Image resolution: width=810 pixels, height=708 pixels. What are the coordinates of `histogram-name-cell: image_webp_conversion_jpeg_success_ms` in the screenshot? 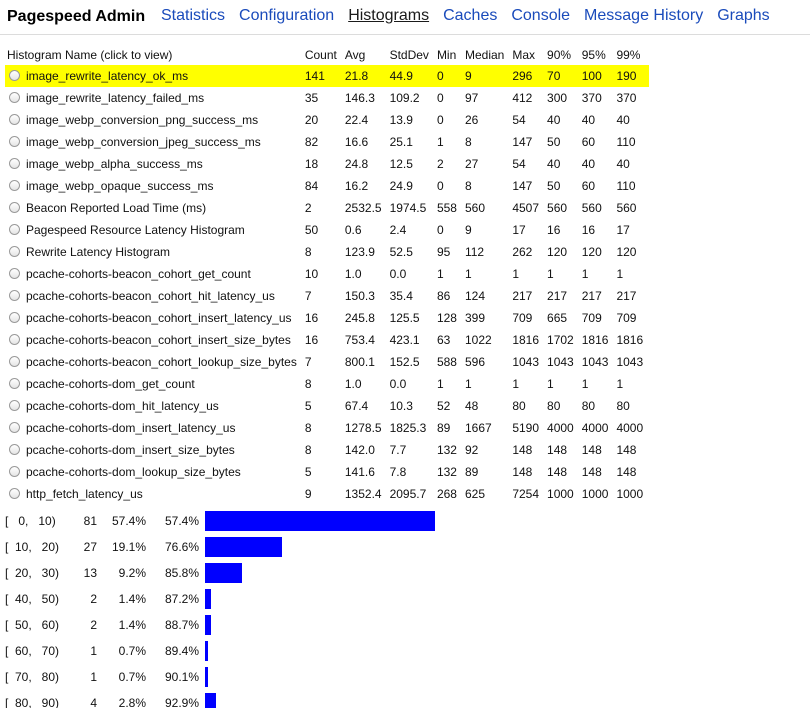 It's located at (154, 142).